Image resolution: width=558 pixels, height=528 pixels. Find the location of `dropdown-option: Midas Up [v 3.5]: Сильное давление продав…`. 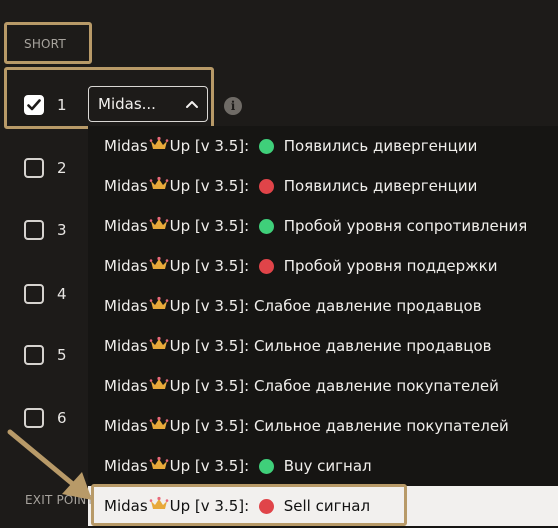

dropdown-option: Midas Up [v 3.5]: Сильное давление продав… is located at coordinates (298, 346).